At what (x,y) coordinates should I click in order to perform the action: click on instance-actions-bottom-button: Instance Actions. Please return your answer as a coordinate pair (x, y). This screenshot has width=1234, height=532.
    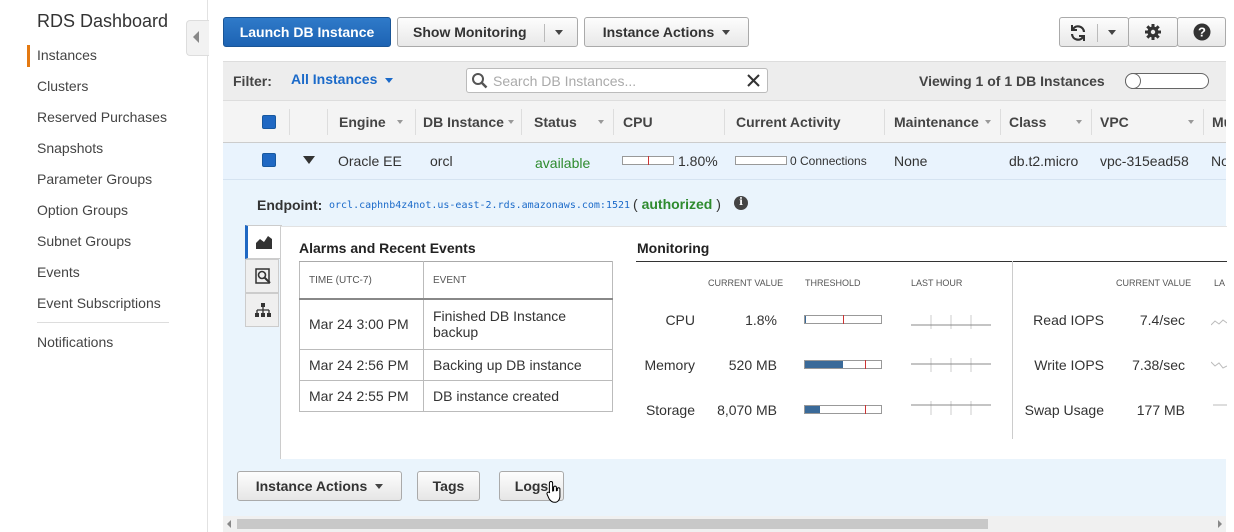
    Looking at the image, I should click on (319, 486).